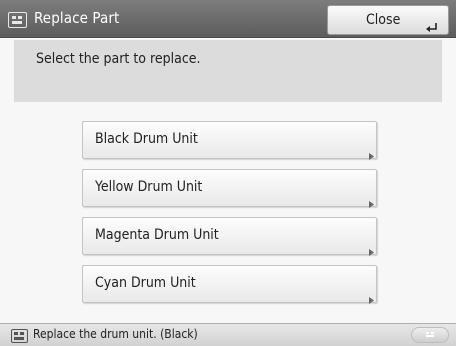 Image resolution: width=456 pixels, height=346 pixels. I want to click on return-arrow-icon, so click(432, 27).